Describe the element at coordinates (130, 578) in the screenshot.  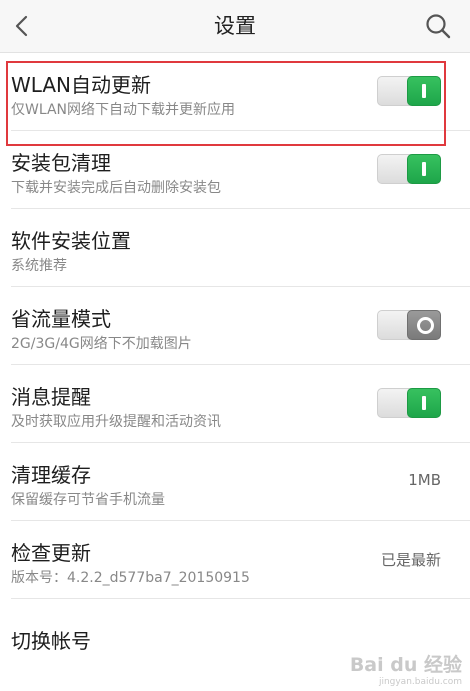
I see `setting-subtitle: 版本号：4.2.2_d577ba7_20150915` at that location.